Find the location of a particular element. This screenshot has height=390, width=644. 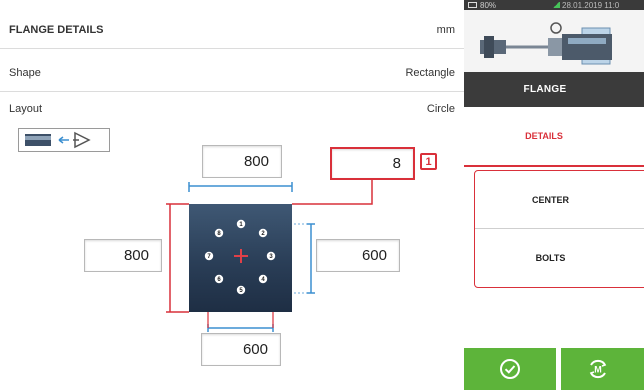

shape-row: Shape Rectangle is located at coordinates (232, 73).